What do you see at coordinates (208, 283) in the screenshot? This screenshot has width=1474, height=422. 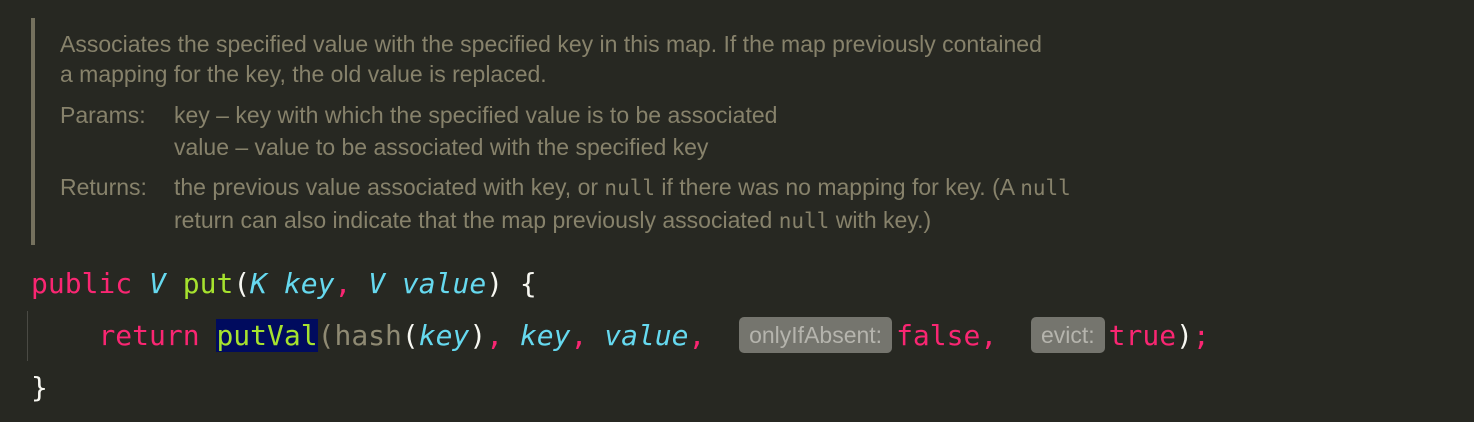 I see `method-name: put` at bounding box center [208, 283].